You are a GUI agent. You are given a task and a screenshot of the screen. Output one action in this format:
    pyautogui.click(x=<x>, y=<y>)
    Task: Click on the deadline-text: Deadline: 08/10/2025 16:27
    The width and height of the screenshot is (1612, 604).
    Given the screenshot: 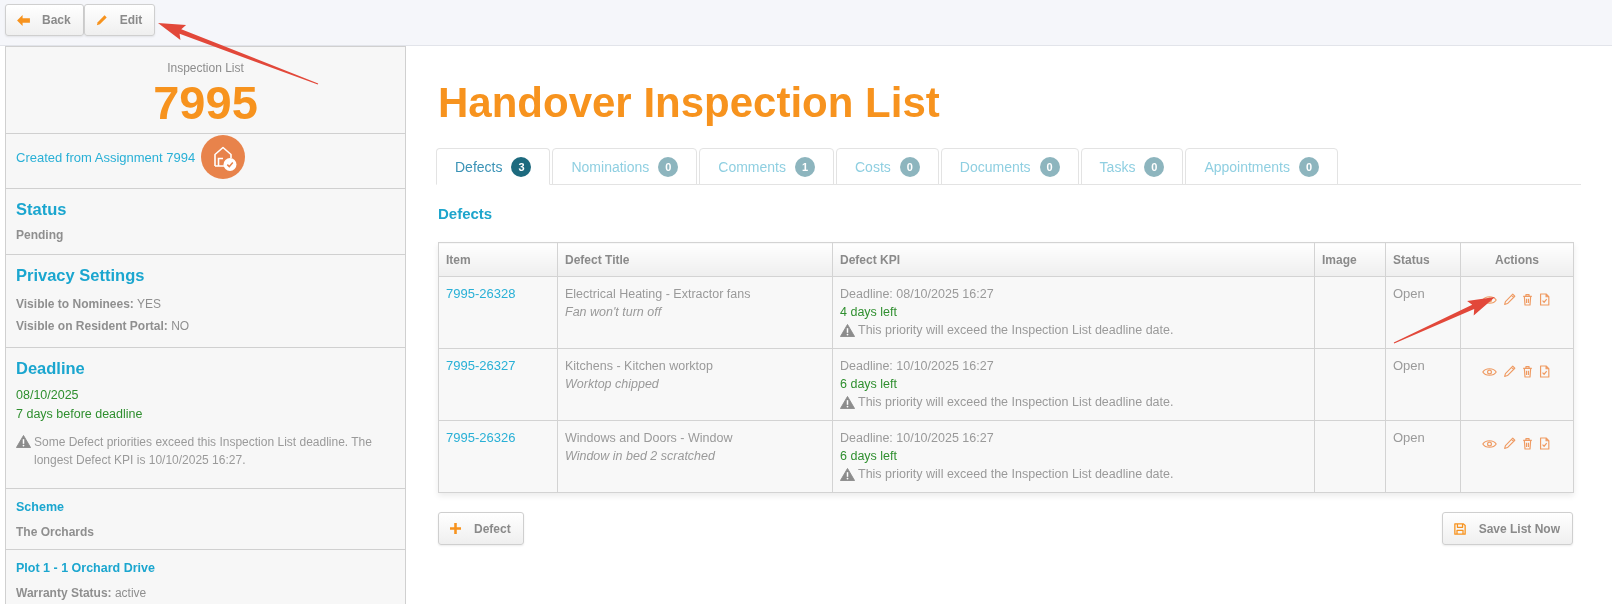 What is the action you would take?
    pyautogui.click(x=917, y=294)
    